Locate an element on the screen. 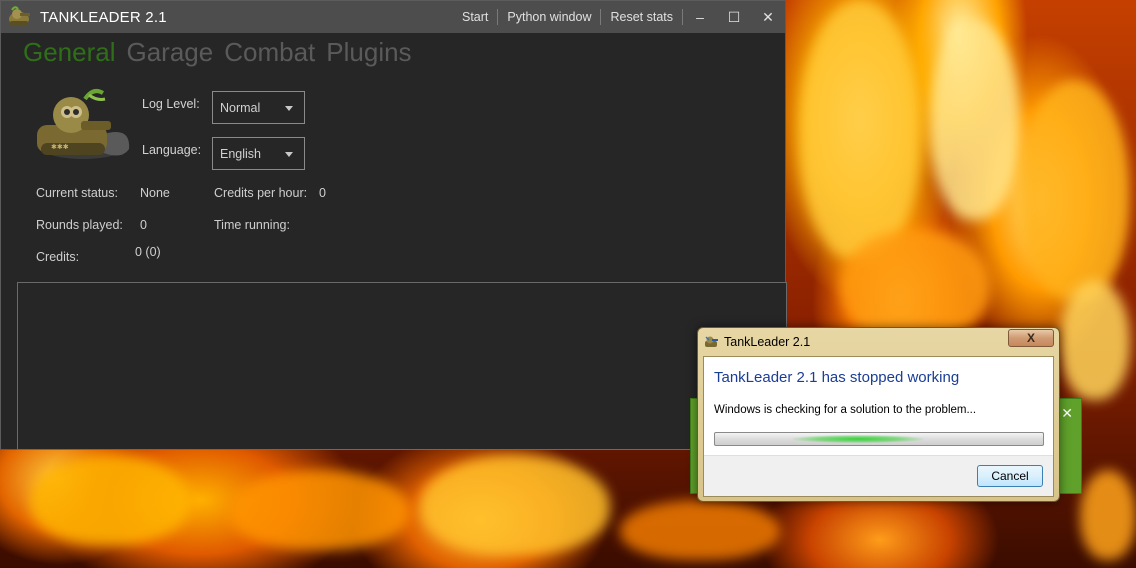  time-running-label: Time running: is located at coordinates (252, 225).